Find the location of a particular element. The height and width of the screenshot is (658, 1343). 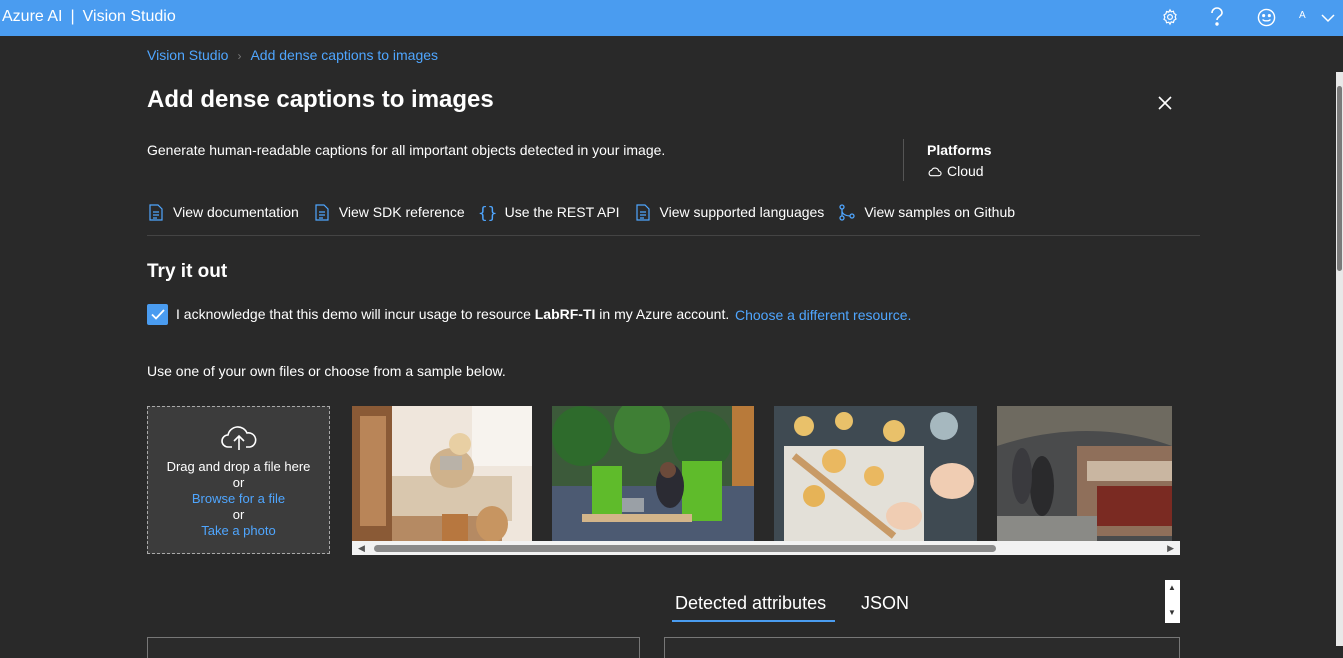

scroll-right-icon: ▶ is located at coordinates (1170, 548).